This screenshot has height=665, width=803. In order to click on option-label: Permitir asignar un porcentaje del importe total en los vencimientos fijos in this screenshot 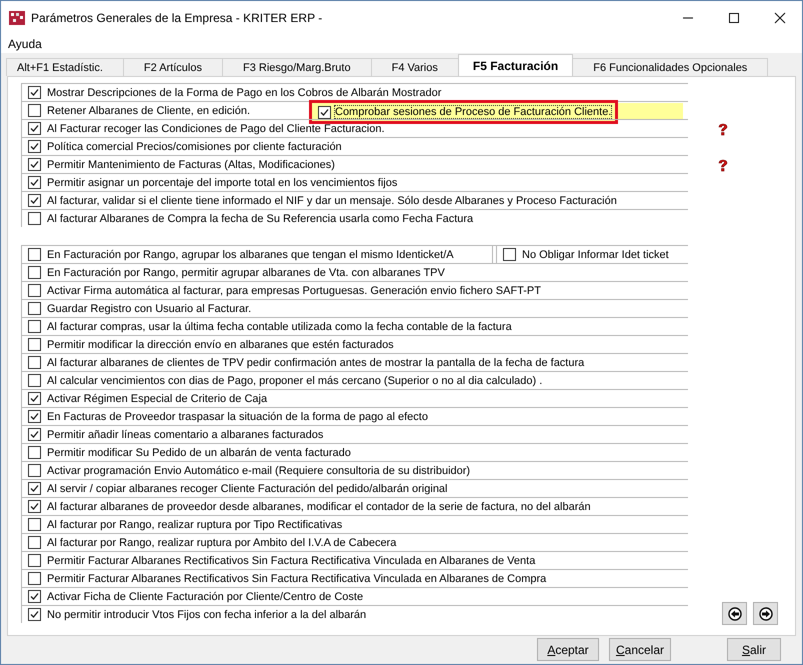, I will do `click(222, 182)`.